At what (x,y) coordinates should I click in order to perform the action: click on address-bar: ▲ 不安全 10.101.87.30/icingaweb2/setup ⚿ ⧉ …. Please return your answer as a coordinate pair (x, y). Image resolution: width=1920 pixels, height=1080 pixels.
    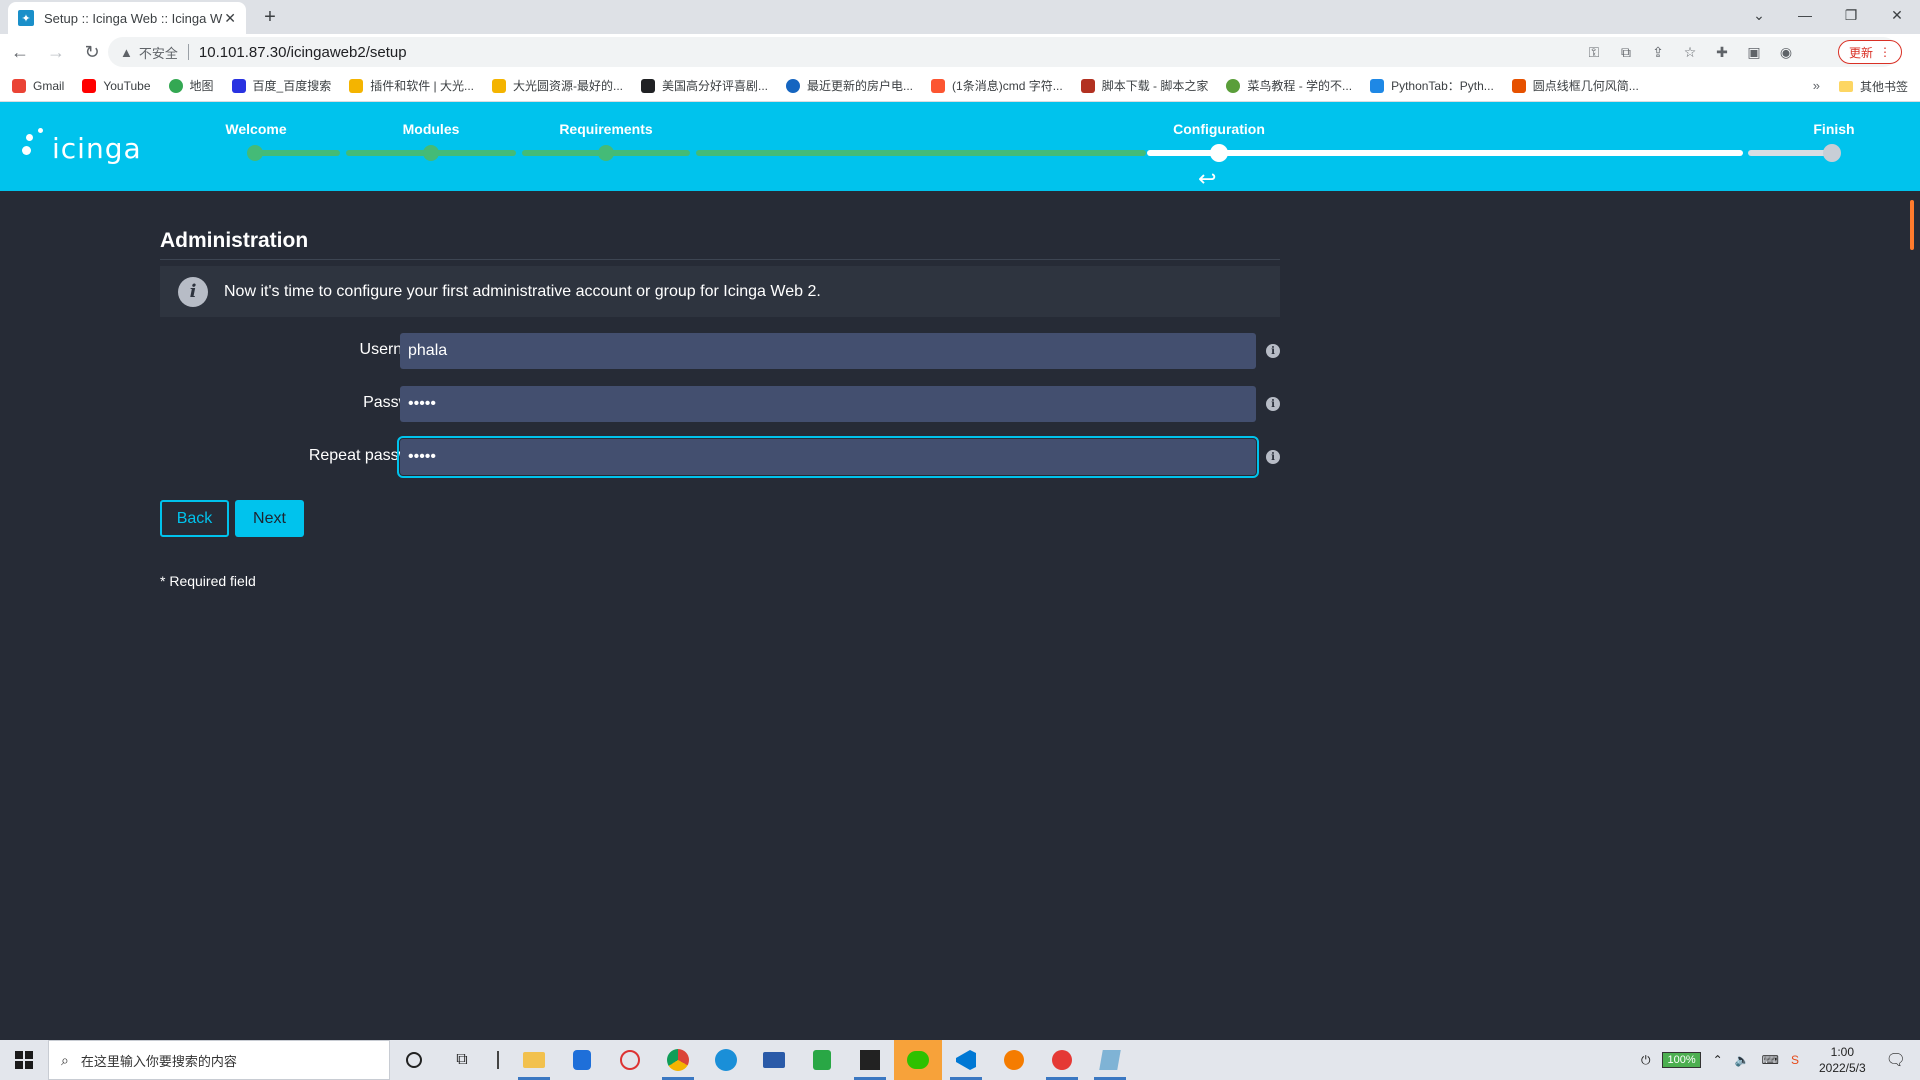
    Looking at the image, I should click on (1003, 52).